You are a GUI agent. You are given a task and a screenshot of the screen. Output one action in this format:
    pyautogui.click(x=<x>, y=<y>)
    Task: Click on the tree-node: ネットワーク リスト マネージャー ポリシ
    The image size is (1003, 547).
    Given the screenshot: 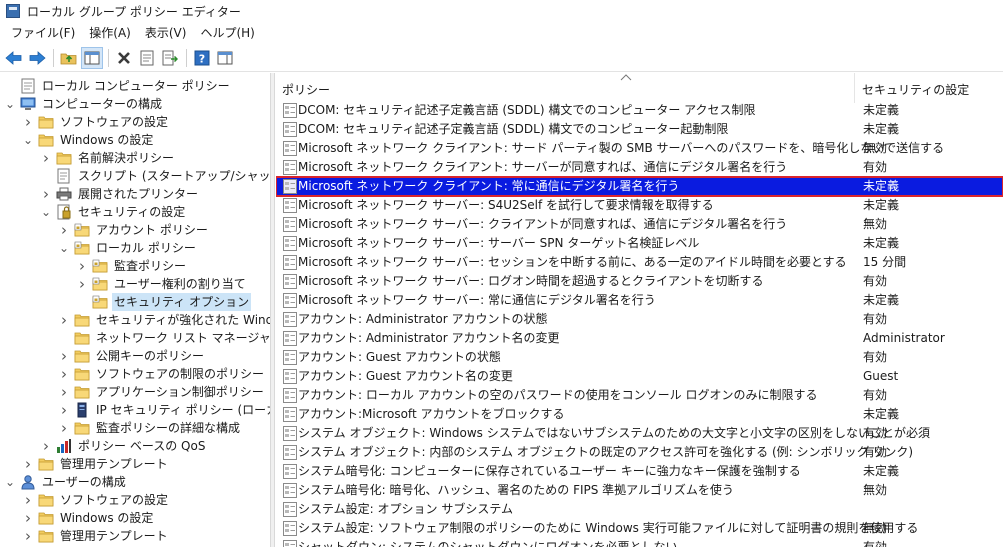 What is the action you would take?
    pyautogui.click(x=164, y=338)
    